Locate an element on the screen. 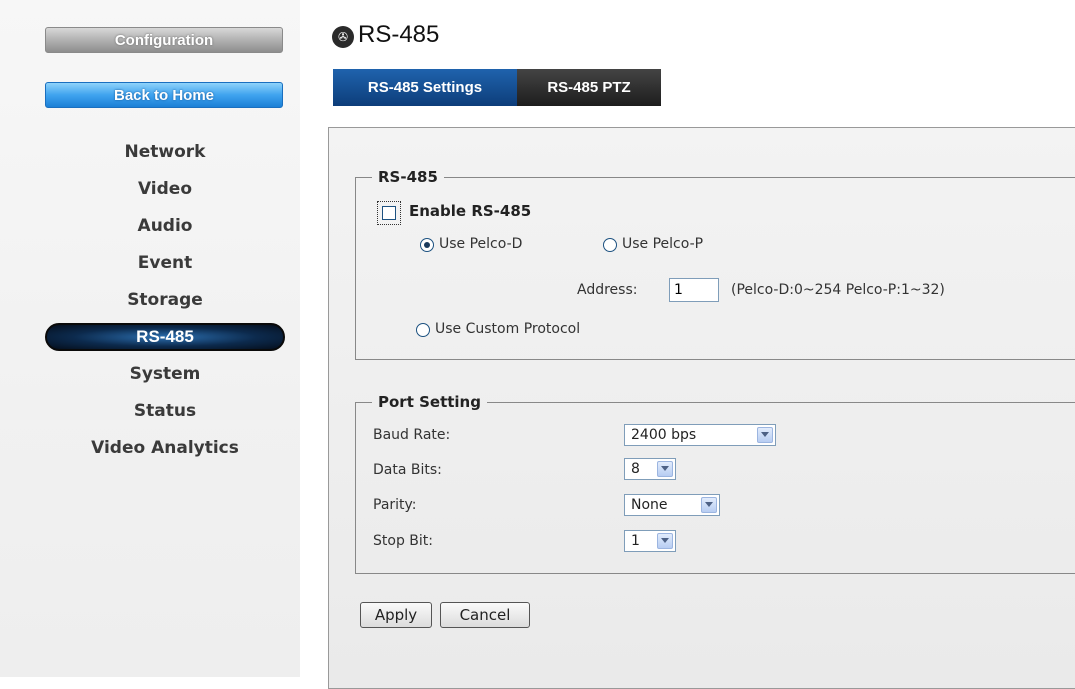  data-bits-value: 8 is located at coordinates (635, 469).